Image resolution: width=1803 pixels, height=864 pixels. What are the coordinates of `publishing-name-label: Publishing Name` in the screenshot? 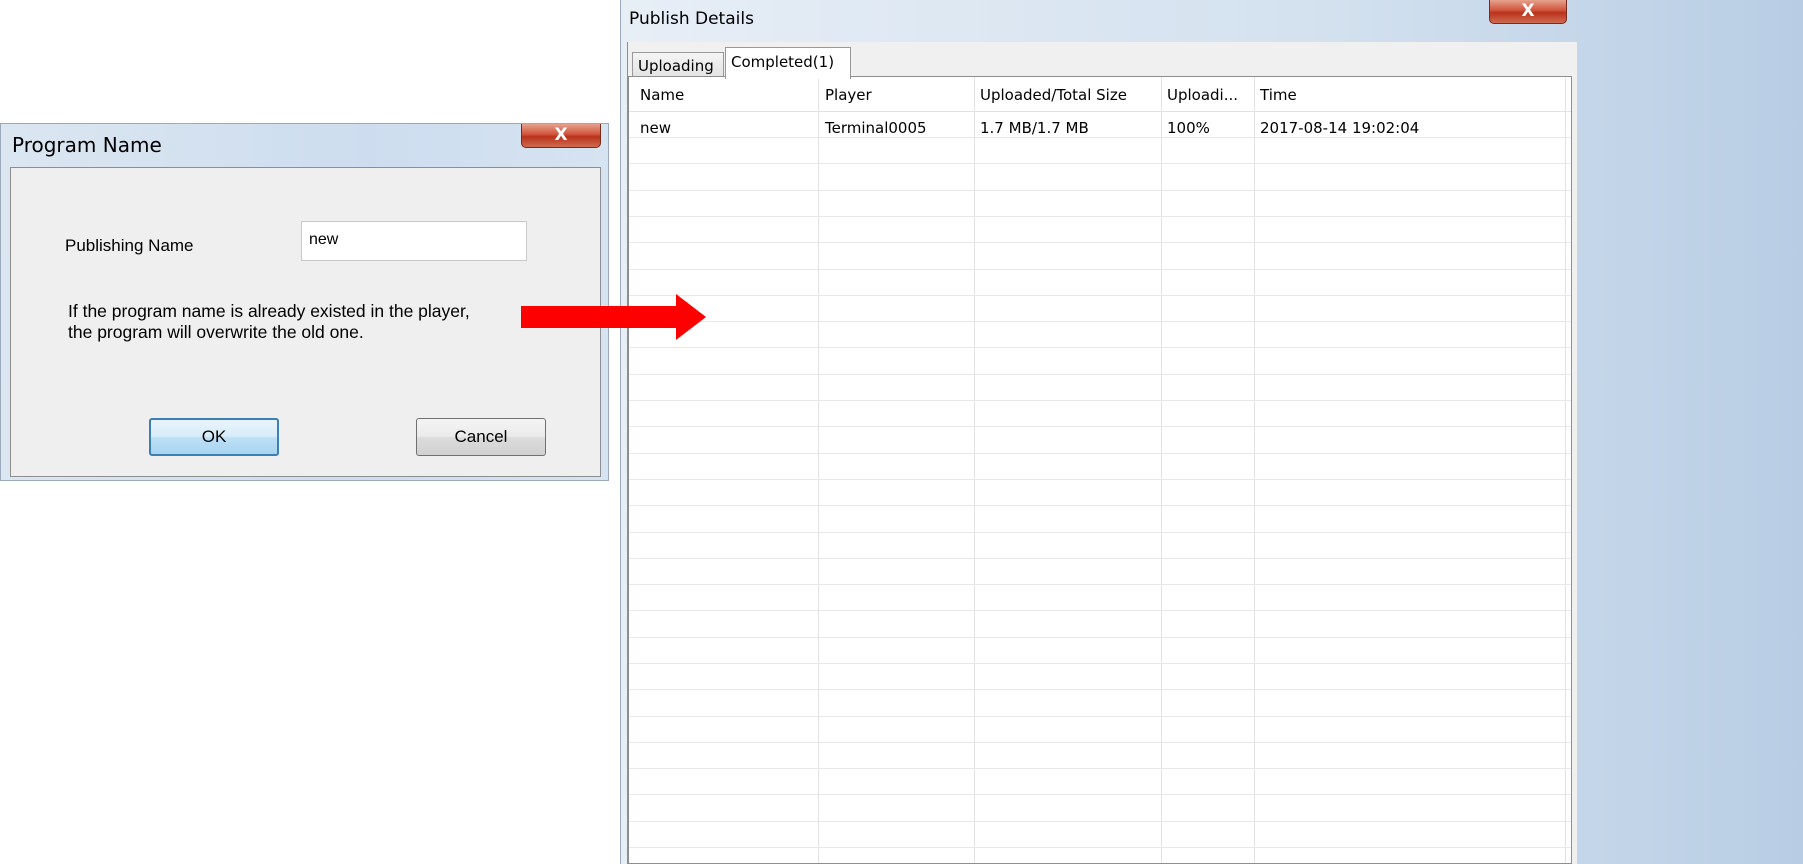 It's located at (129, 245).